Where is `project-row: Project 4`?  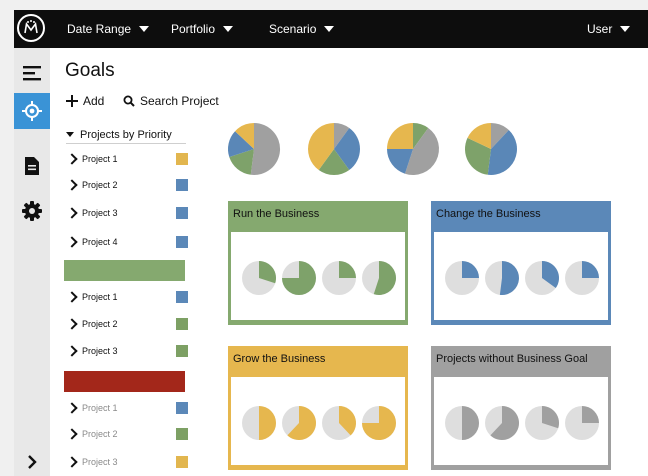 project-row: Project 4 is located at coordinates (127, 242).